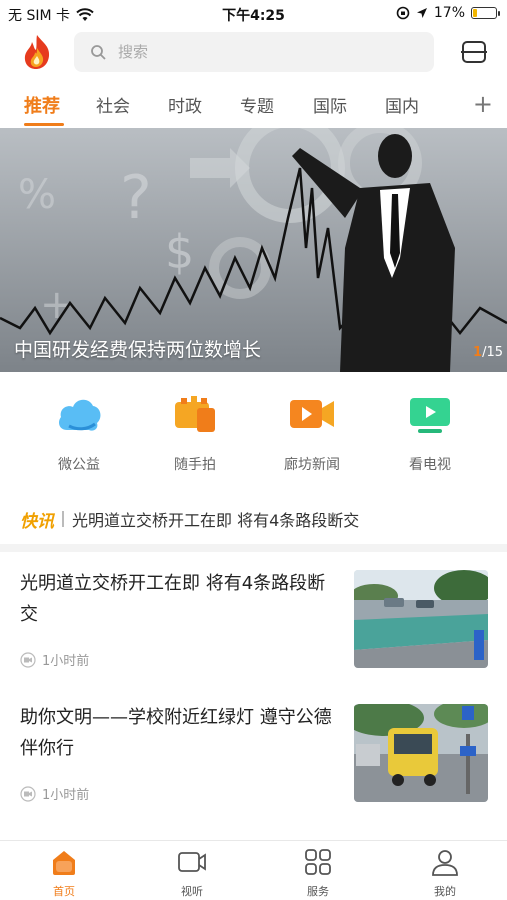  I want to click on category-tabs: 推荐 社会 时政 专题 国际 国内 +, so click(253, 104).